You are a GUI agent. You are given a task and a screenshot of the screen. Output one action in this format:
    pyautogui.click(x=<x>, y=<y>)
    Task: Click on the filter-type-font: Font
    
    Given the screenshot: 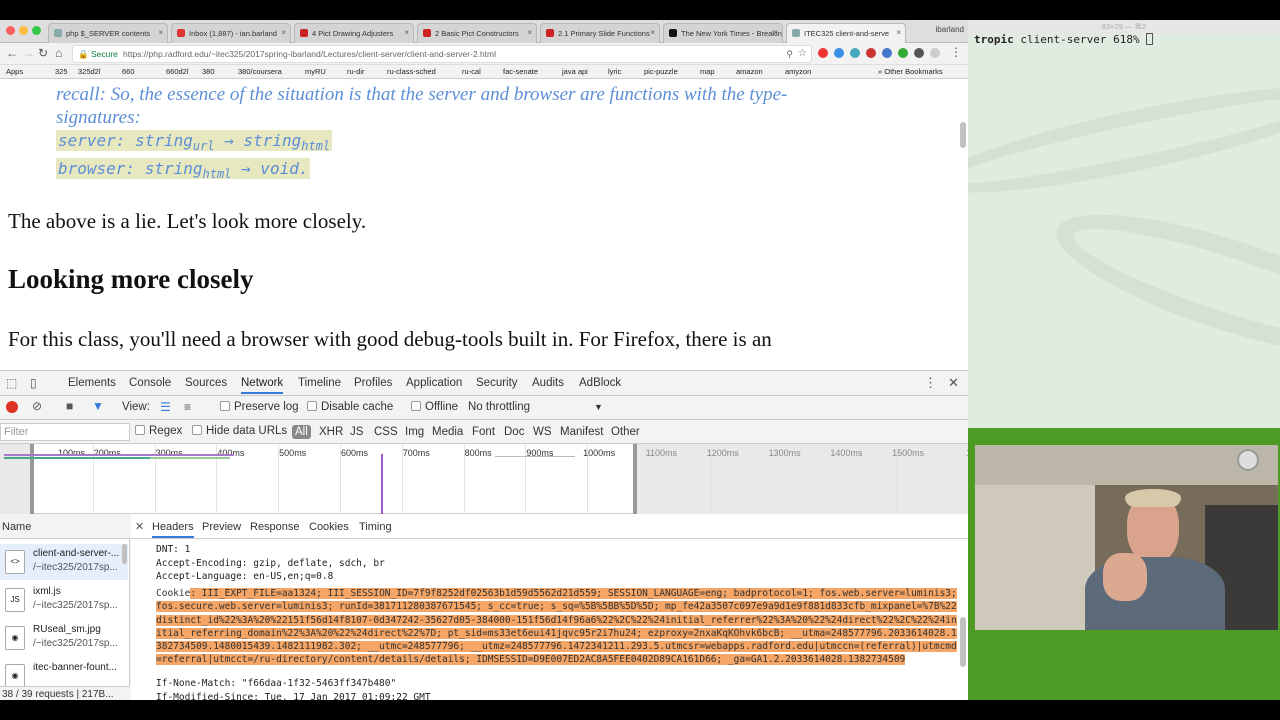 What is the action you would take?
    pyautogui.click(x=483, y=432)
    